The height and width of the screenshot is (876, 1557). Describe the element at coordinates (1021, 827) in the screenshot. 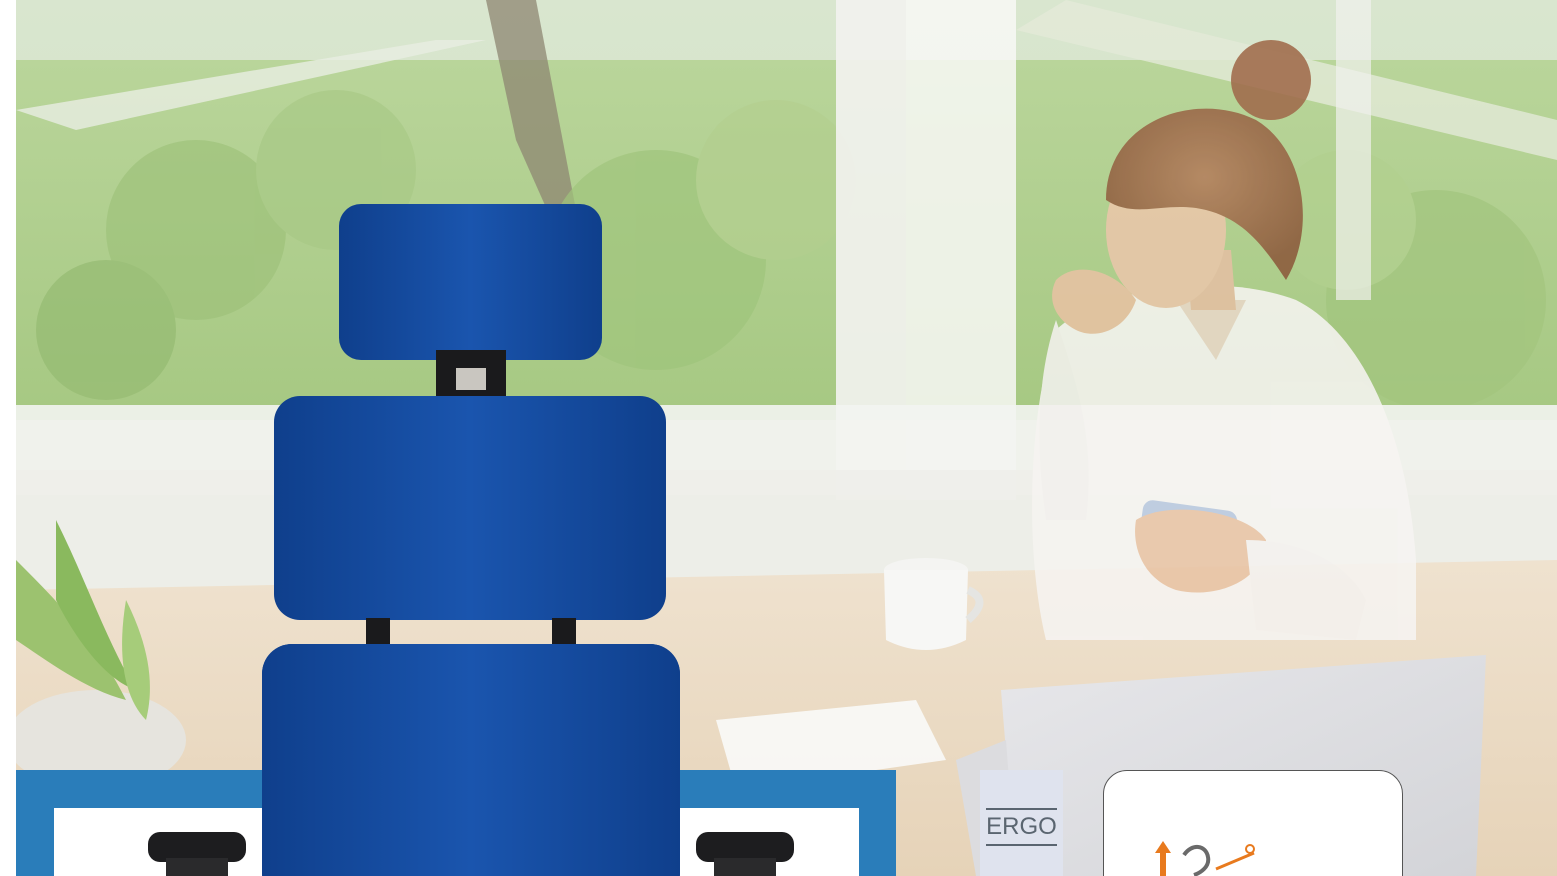

I see `ergo-label: ERGO` at that location.